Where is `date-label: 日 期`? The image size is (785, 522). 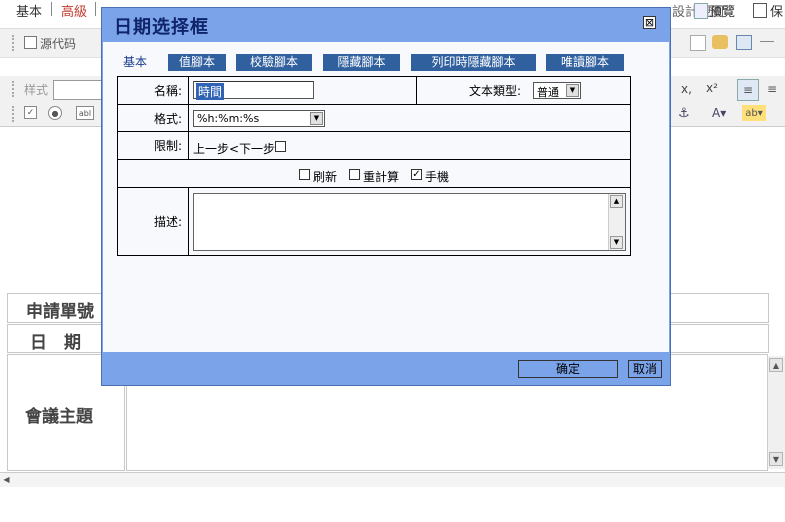
date-label: 日 期 is located at coordinates (55, 343).